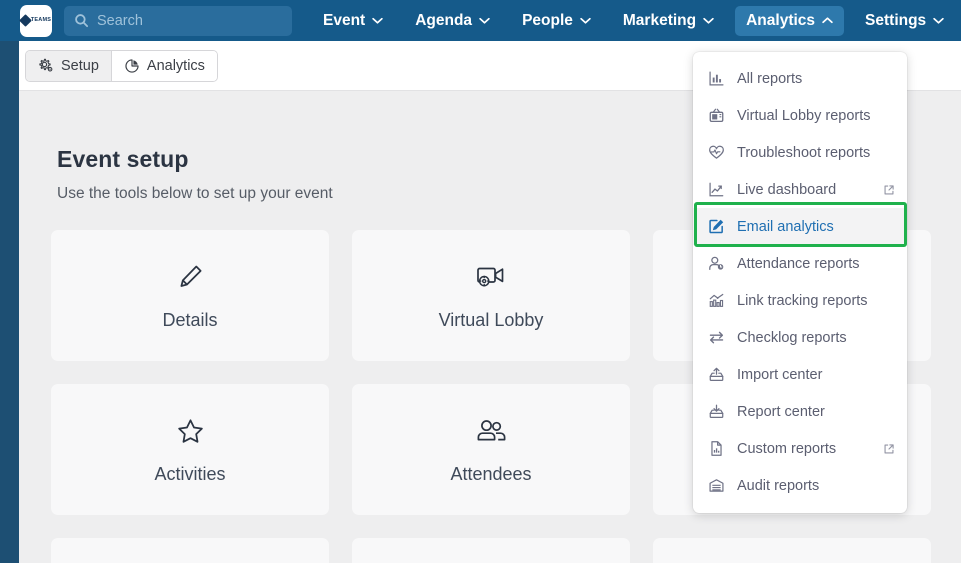 The width and height of the screenshot is (961, 563). I want to click on tab-label: Setup, so click(80, 65).